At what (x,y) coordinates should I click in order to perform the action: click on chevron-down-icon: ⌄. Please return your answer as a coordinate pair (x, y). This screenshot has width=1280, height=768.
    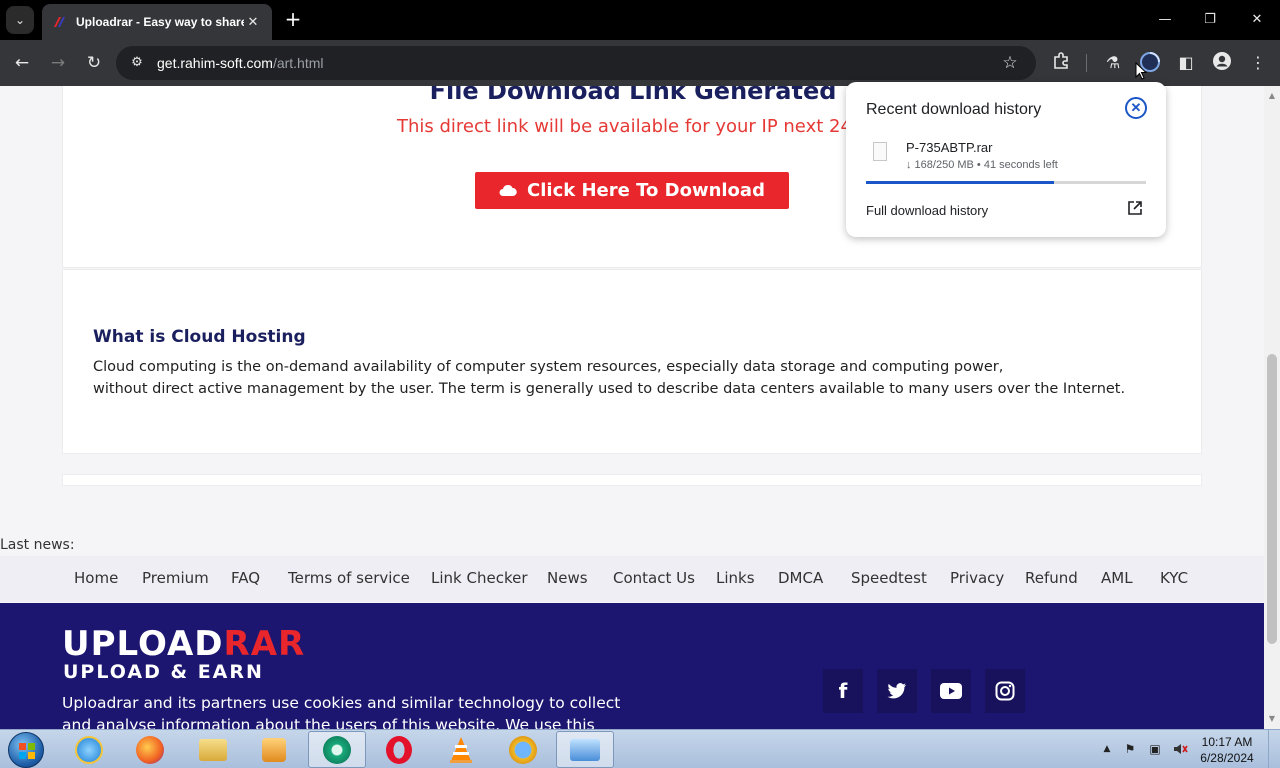
    Looking at the image, I should click on (20, 20).